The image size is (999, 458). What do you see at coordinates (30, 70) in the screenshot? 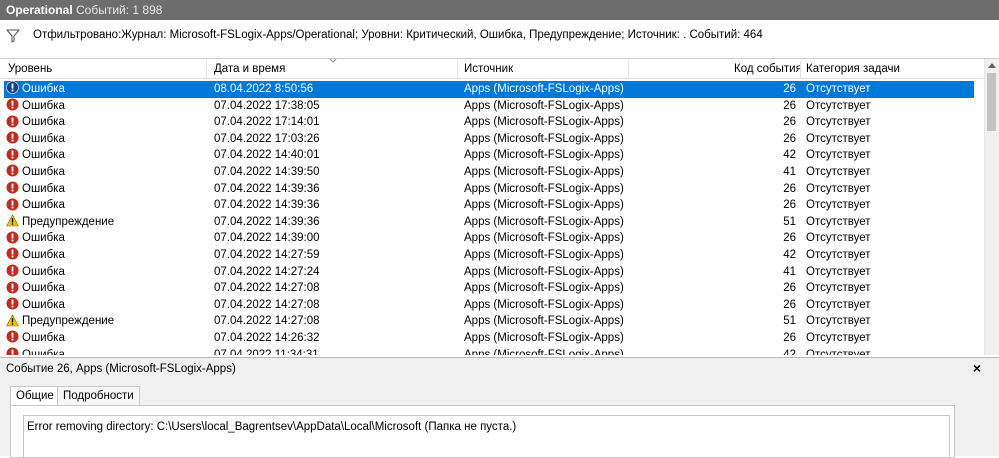
I see `column-level: Уровень` at bounding box center [30, 70].